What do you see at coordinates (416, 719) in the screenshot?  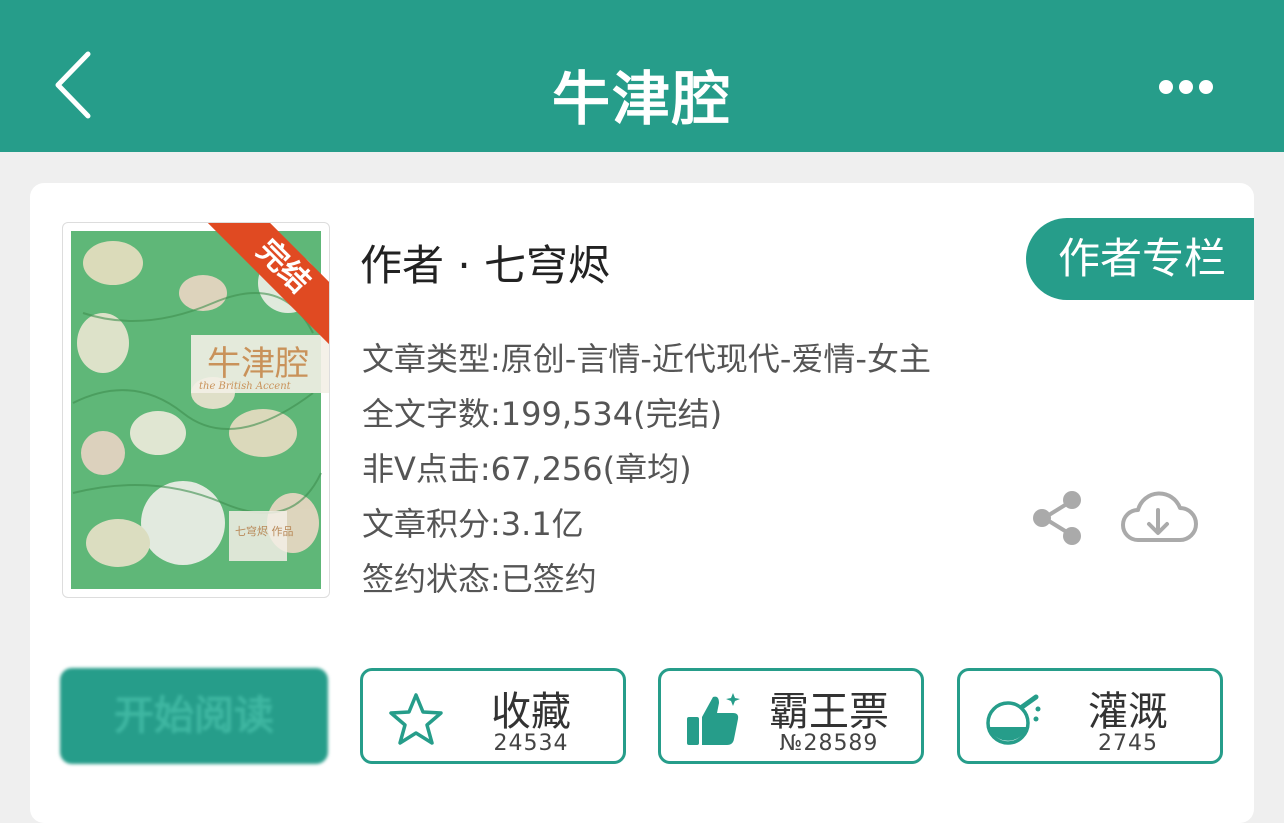 I see `star-icon` at bounding box center [416, 719].